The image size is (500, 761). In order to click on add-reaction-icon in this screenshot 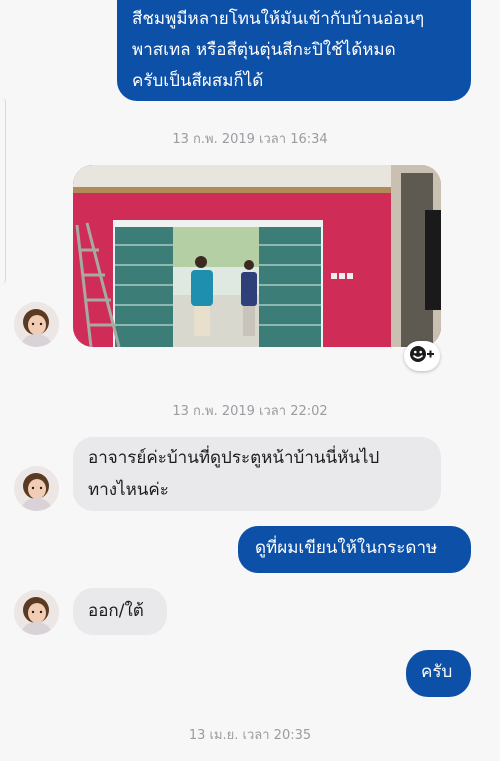, I will do `click(422, 356)`.